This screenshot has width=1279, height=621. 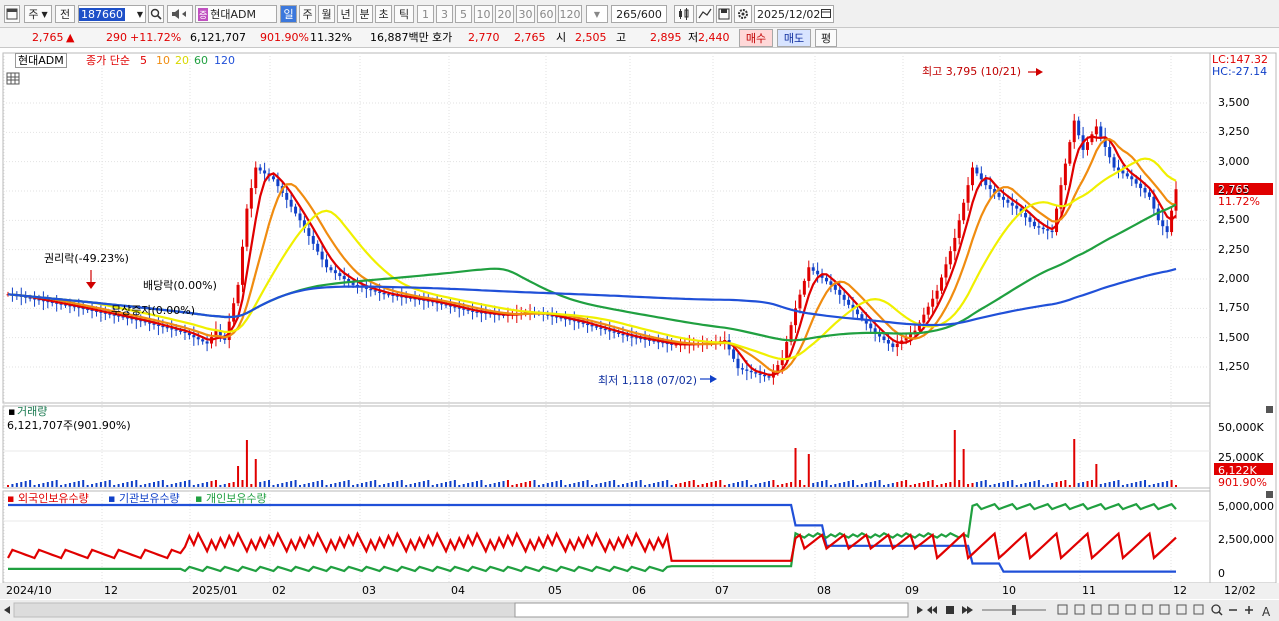 What do you see at coordinates (425, 14) in the screenshot?
I see `interval-1-button: 1` at bounding box center [425, 14].